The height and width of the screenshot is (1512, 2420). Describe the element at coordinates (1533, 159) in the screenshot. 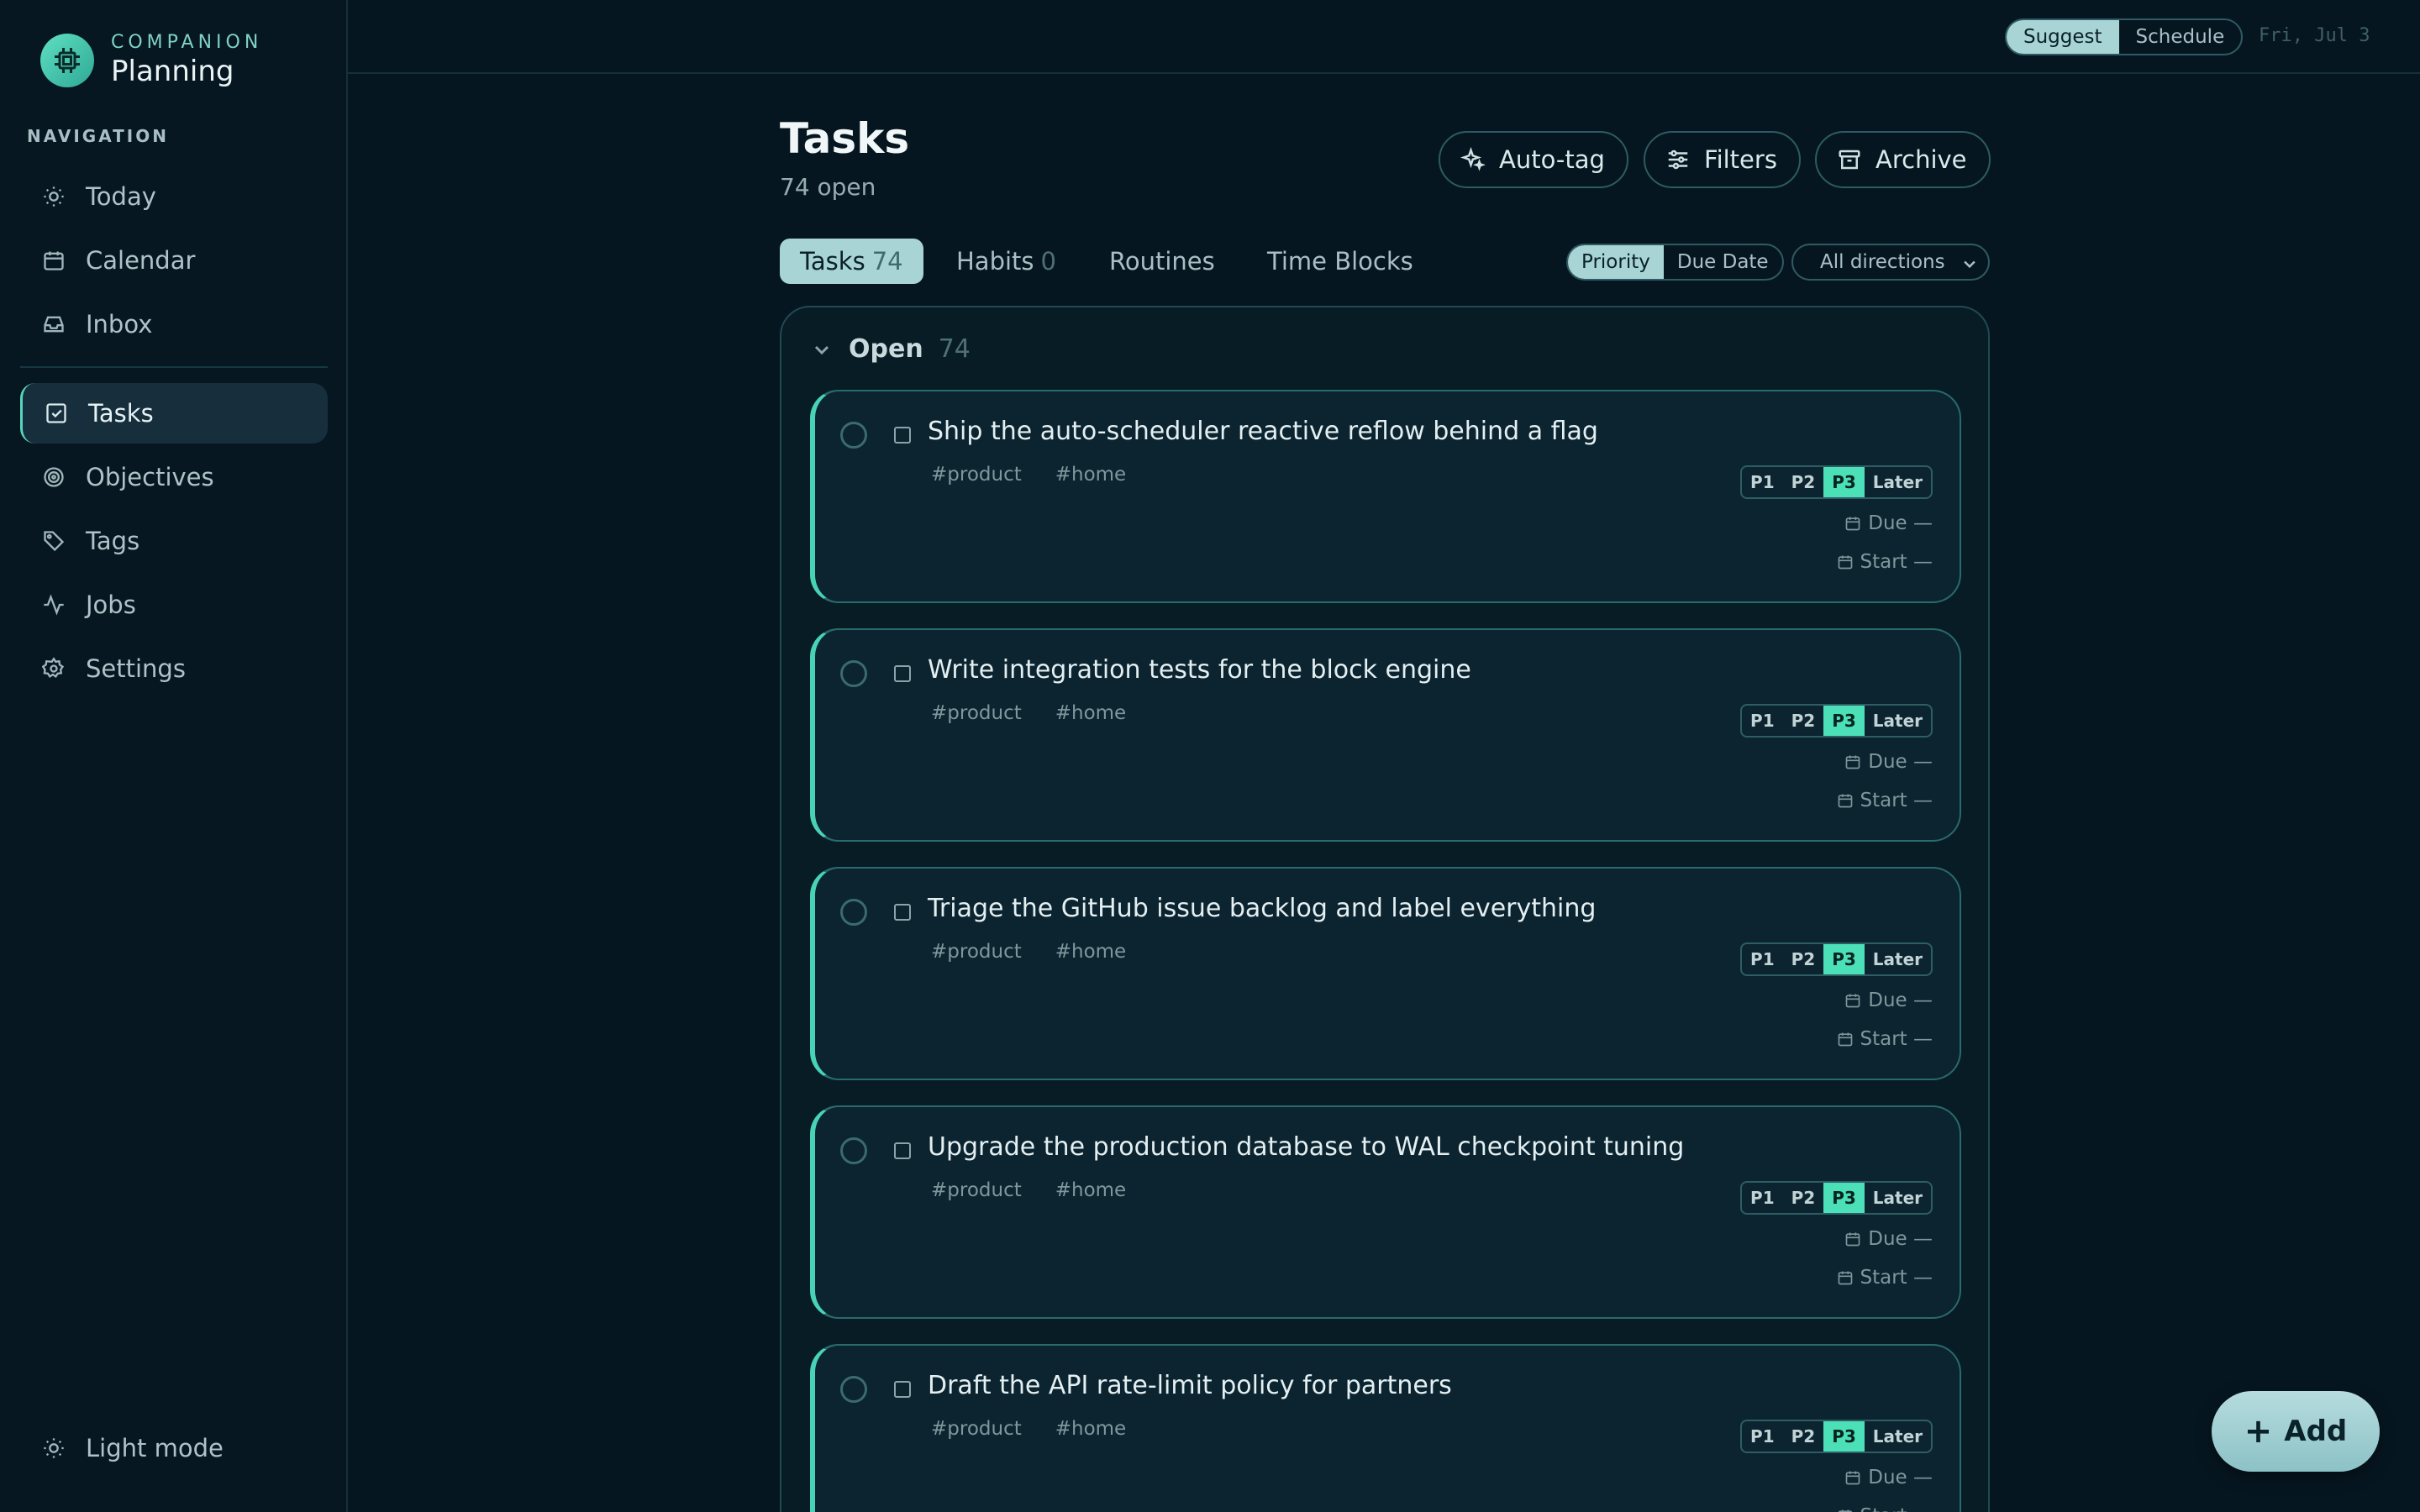

I see `auto-tag-button: Auto-tag` at that location.